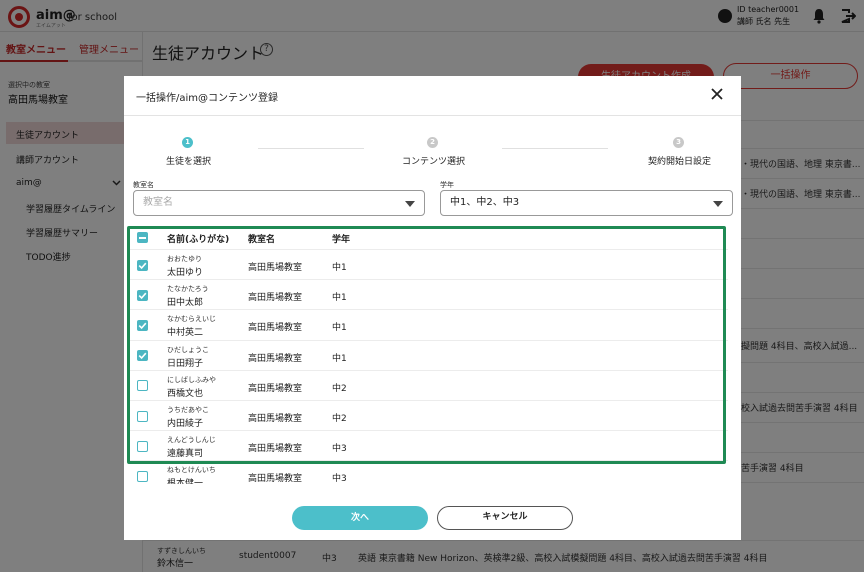 The height and width of the screenshot is (572, 864). What do you see at coordinates (142, 476) in the screenshot?
I see `row-checkbox` at bounding box center [142, 476].